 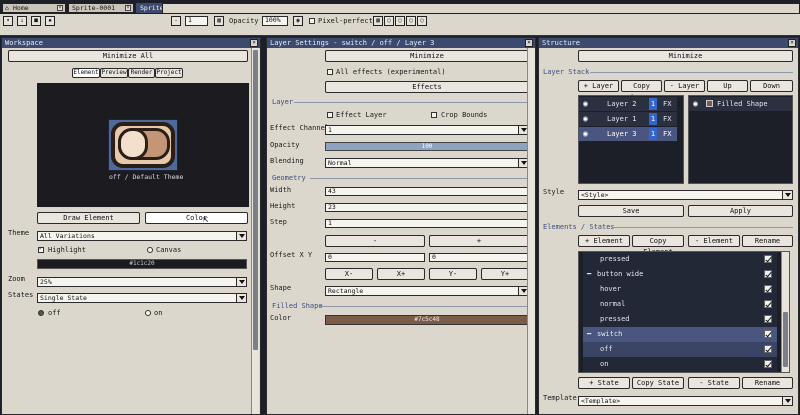 What do you see at coordinates (330, 72) in the screenshot?
I see `all-effects-checkbox` at bounding box center [330, 72].